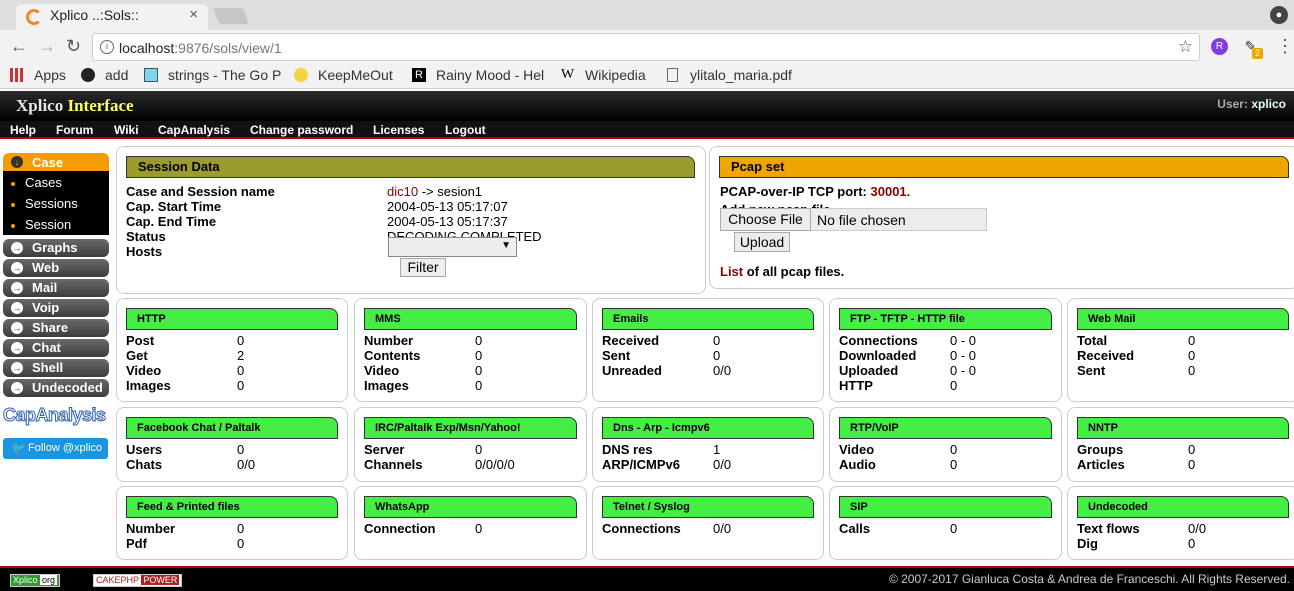  What do you see at coordinates (107, 47) in the screenshot?
I see `info-icon: i` at bounding box center [107, 47].